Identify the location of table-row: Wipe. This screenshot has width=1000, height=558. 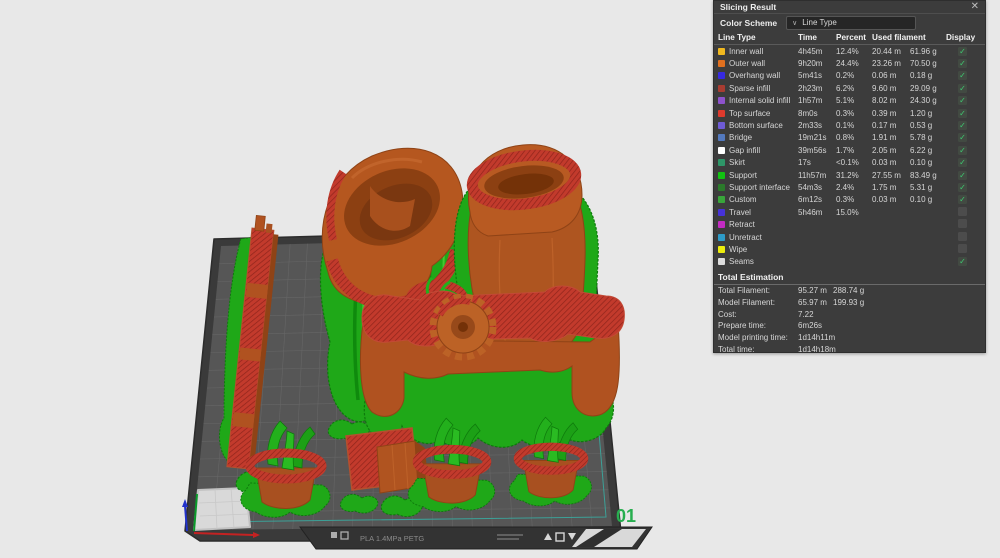
(849, 249).